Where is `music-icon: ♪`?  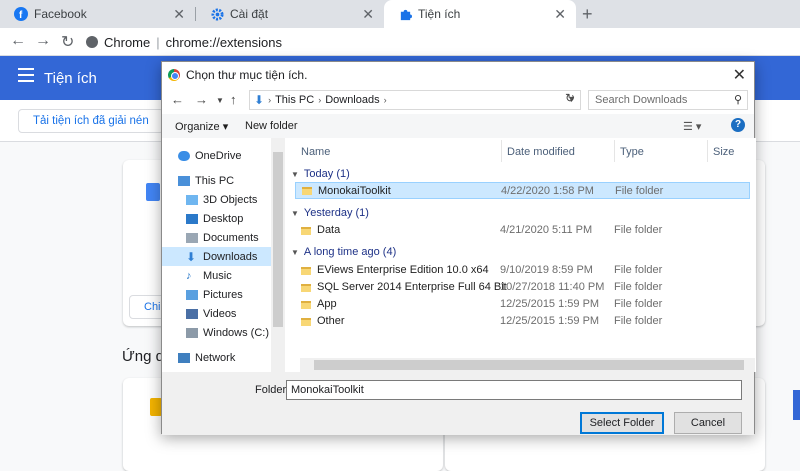 music-icon: ♪ is located at coordinates (189, 275).